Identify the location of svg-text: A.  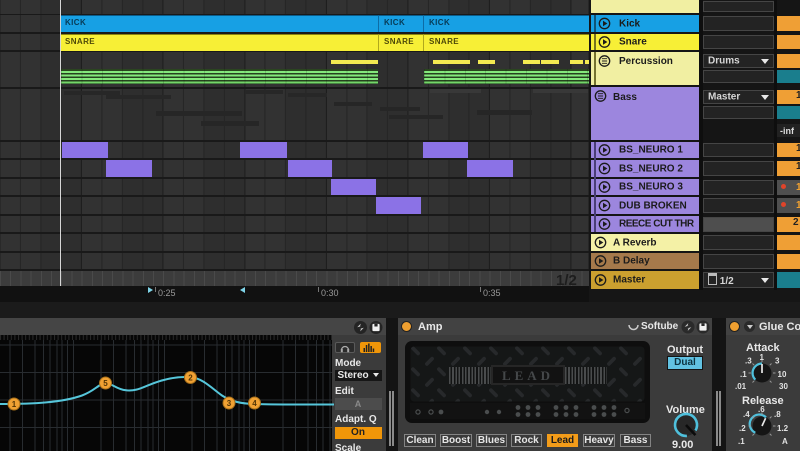
(785, 441).